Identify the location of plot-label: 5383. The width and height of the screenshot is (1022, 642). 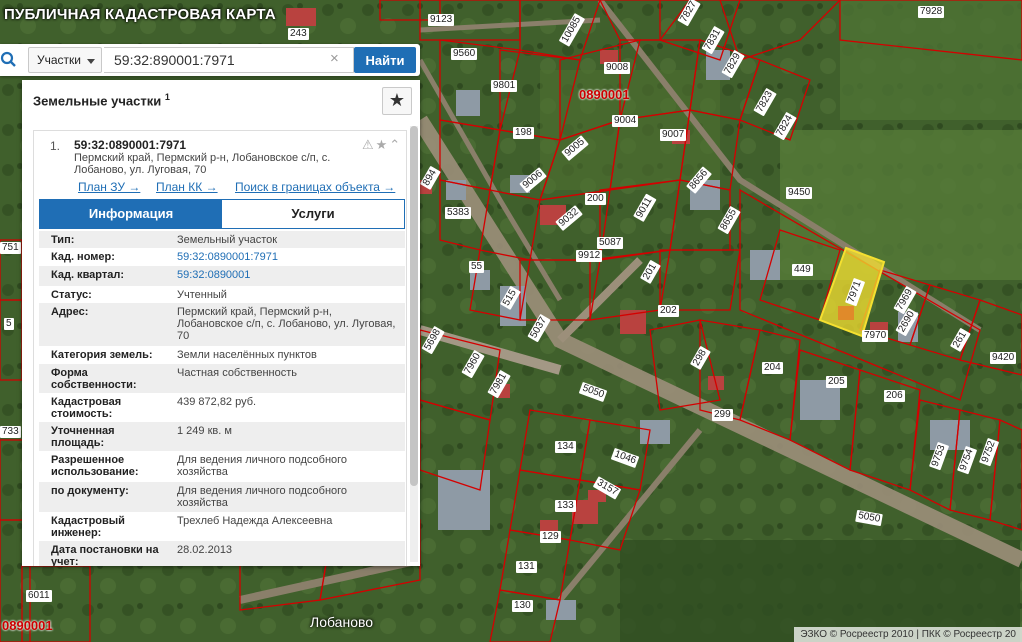
(458, 213).